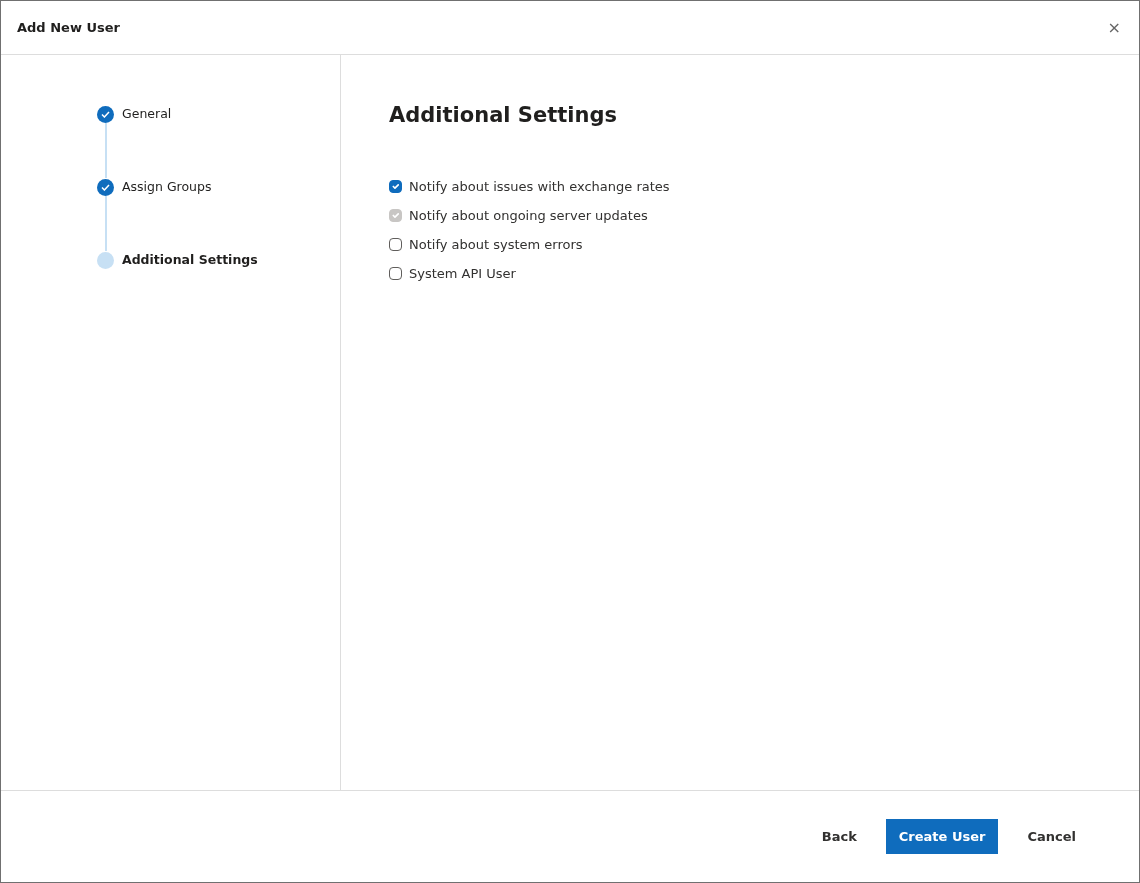 Image resolution: width=1140 pixels, height=883 pixels. What do you see at coordinates (539, 186) in the screenshot?
I see `option-label: Notify about issues with exchange rates` at bounding box center [539, 186].